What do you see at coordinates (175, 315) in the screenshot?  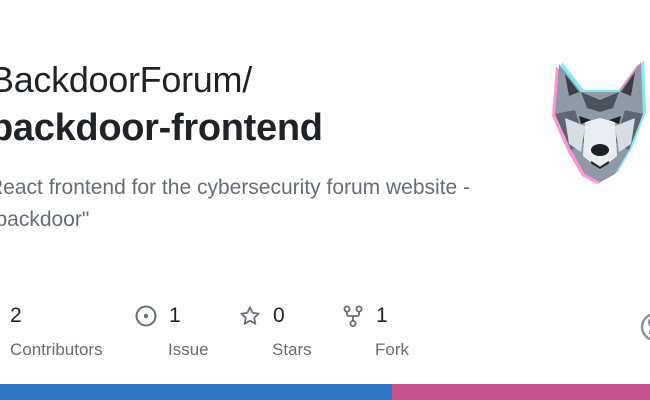 I see `issues-count: 1` at bounding box center [175, 315].